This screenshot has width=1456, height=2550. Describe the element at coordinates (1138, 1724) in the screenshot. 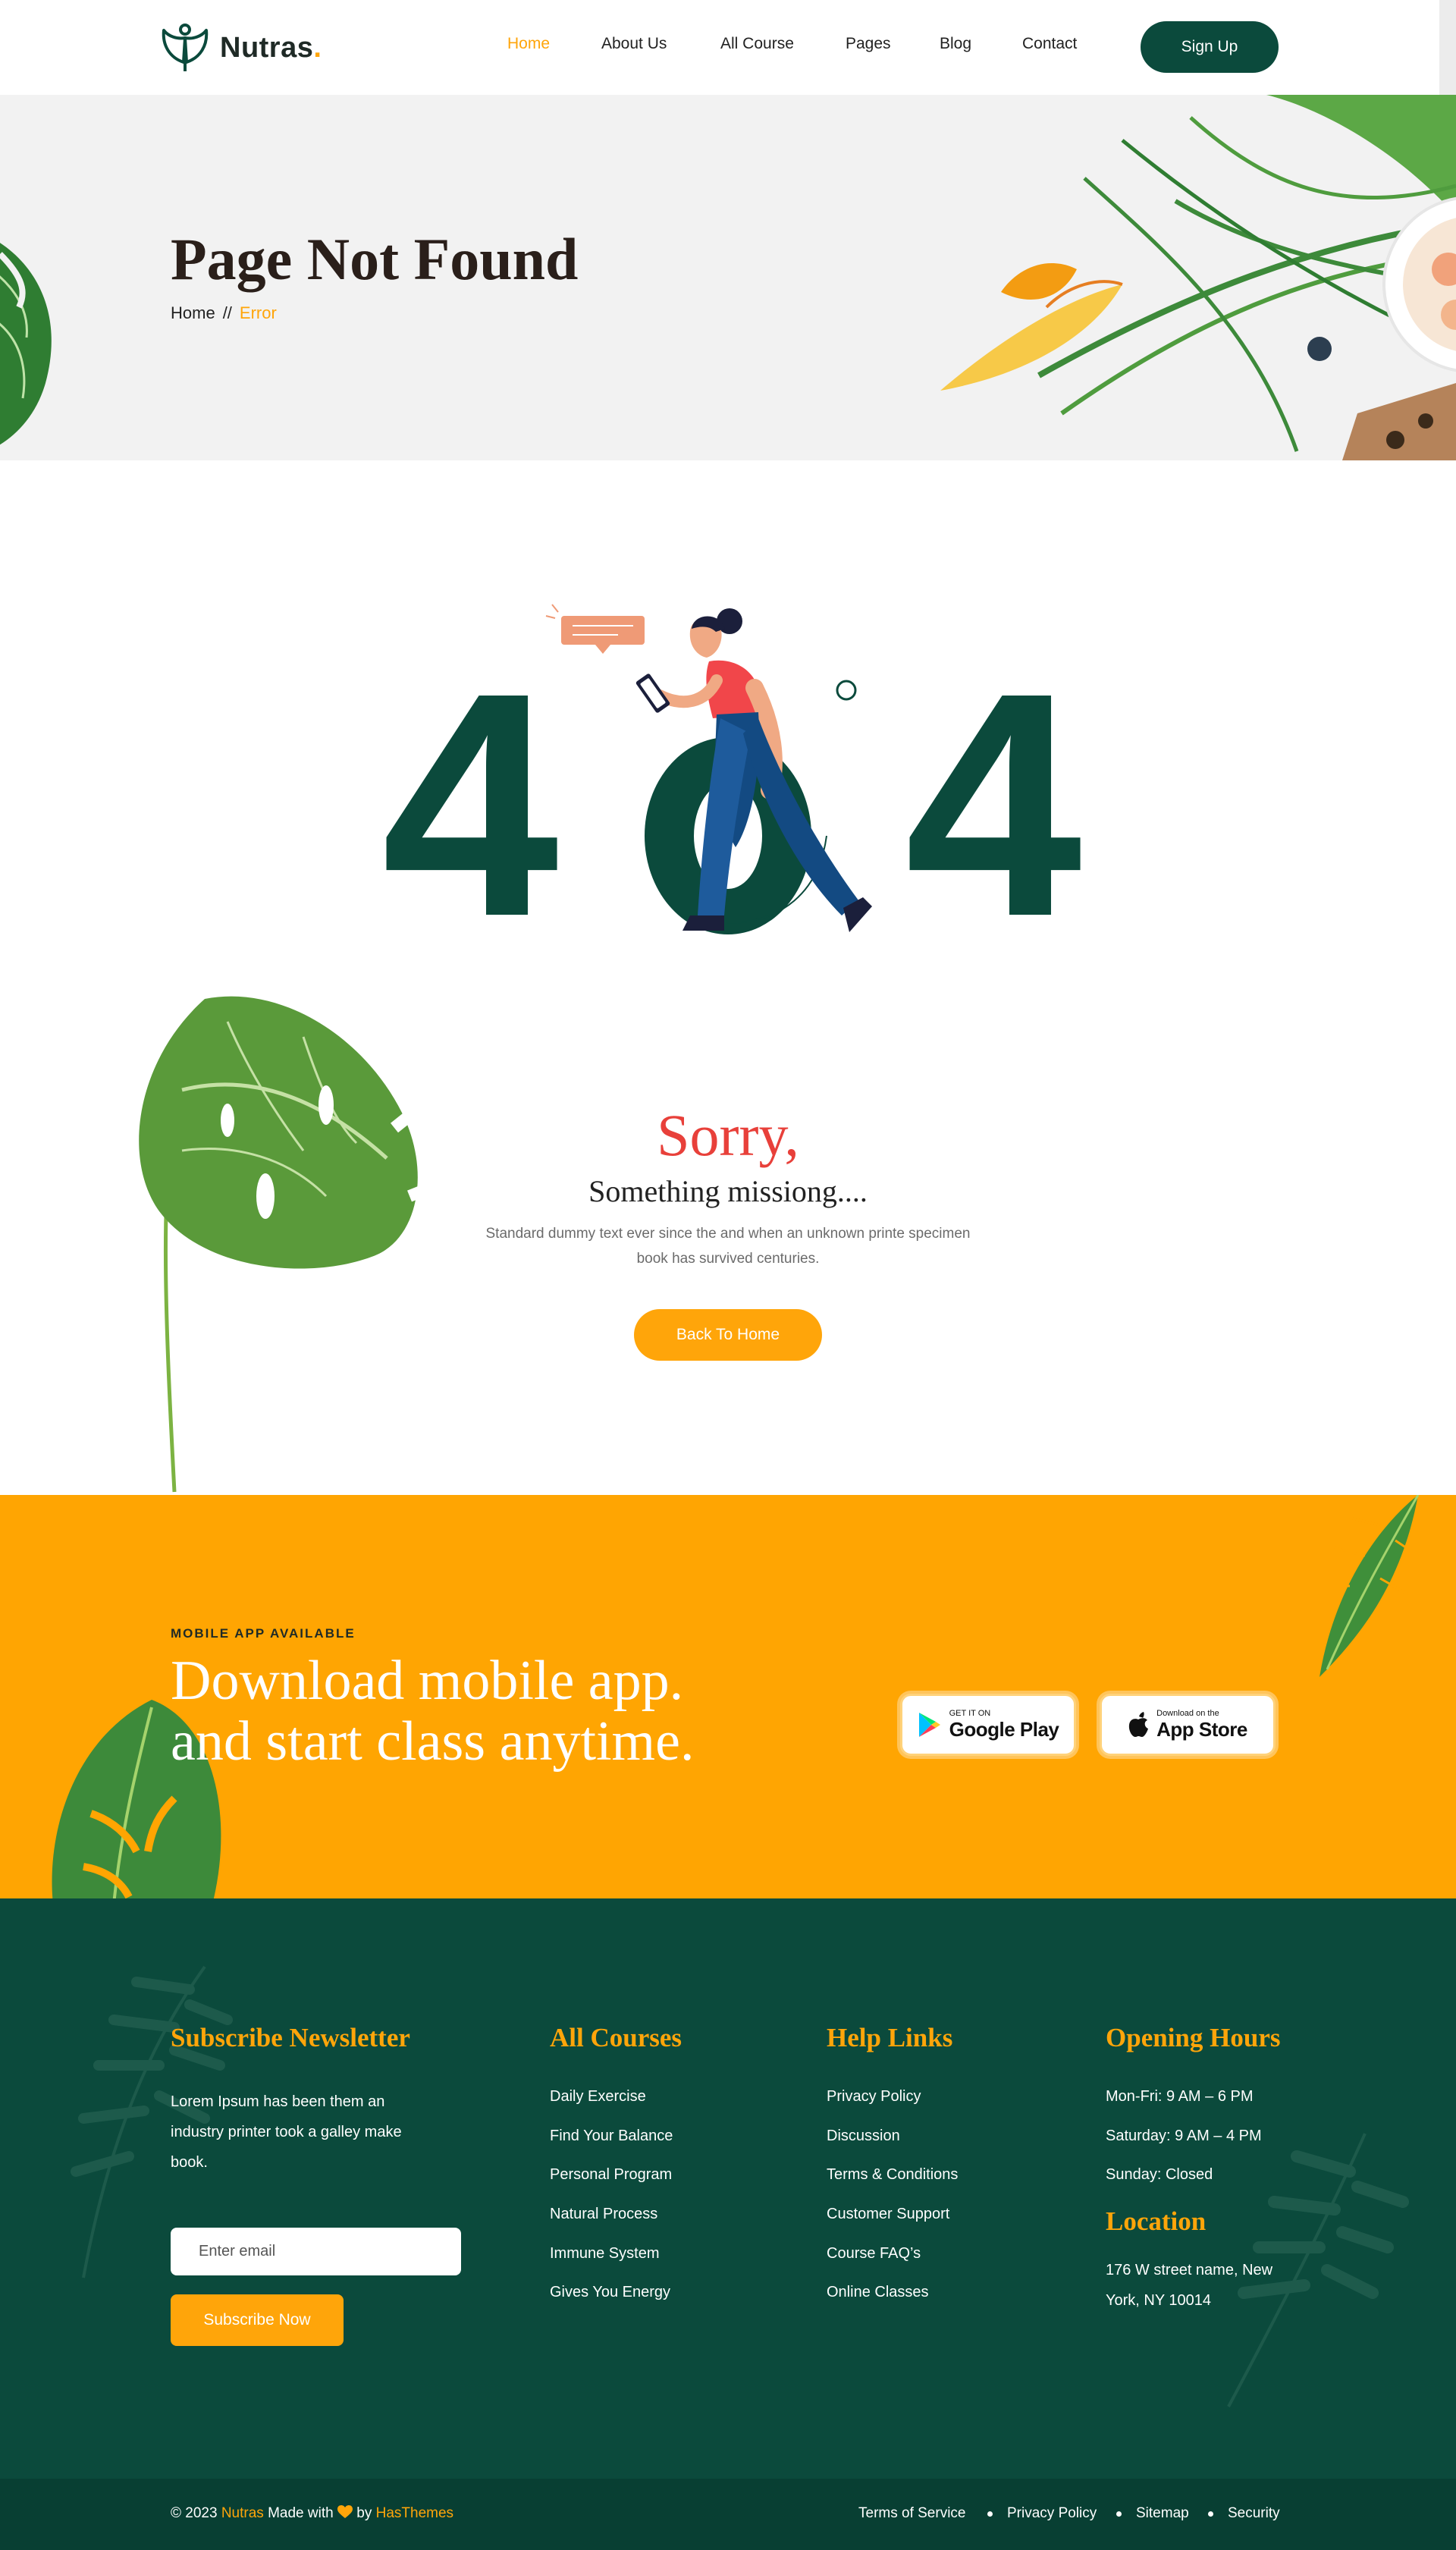

I see `apple-icon` at that location.